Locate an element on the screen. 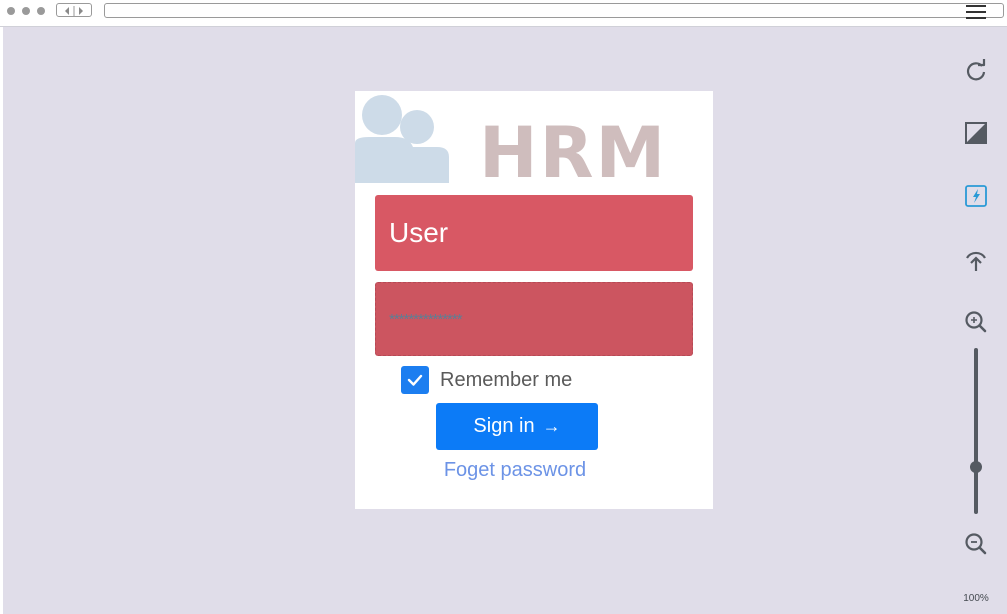 This screenshot has width=1007, height=614. browser-toolbar is located at coordinates (503, 13).